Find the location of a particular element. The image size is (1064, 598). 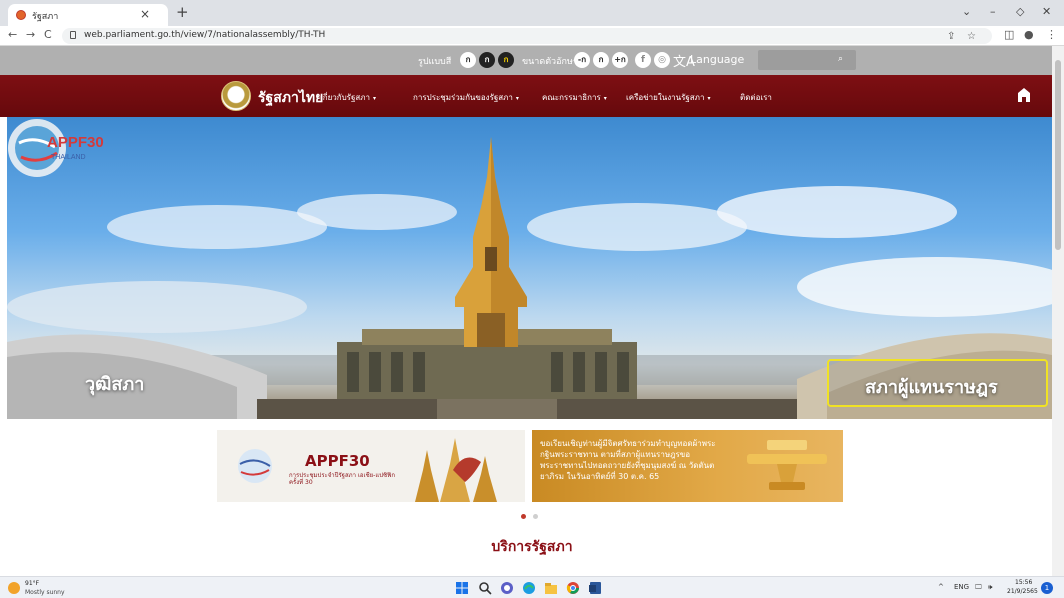

theme-dark-button: ก is located at coordinates (487, 60).